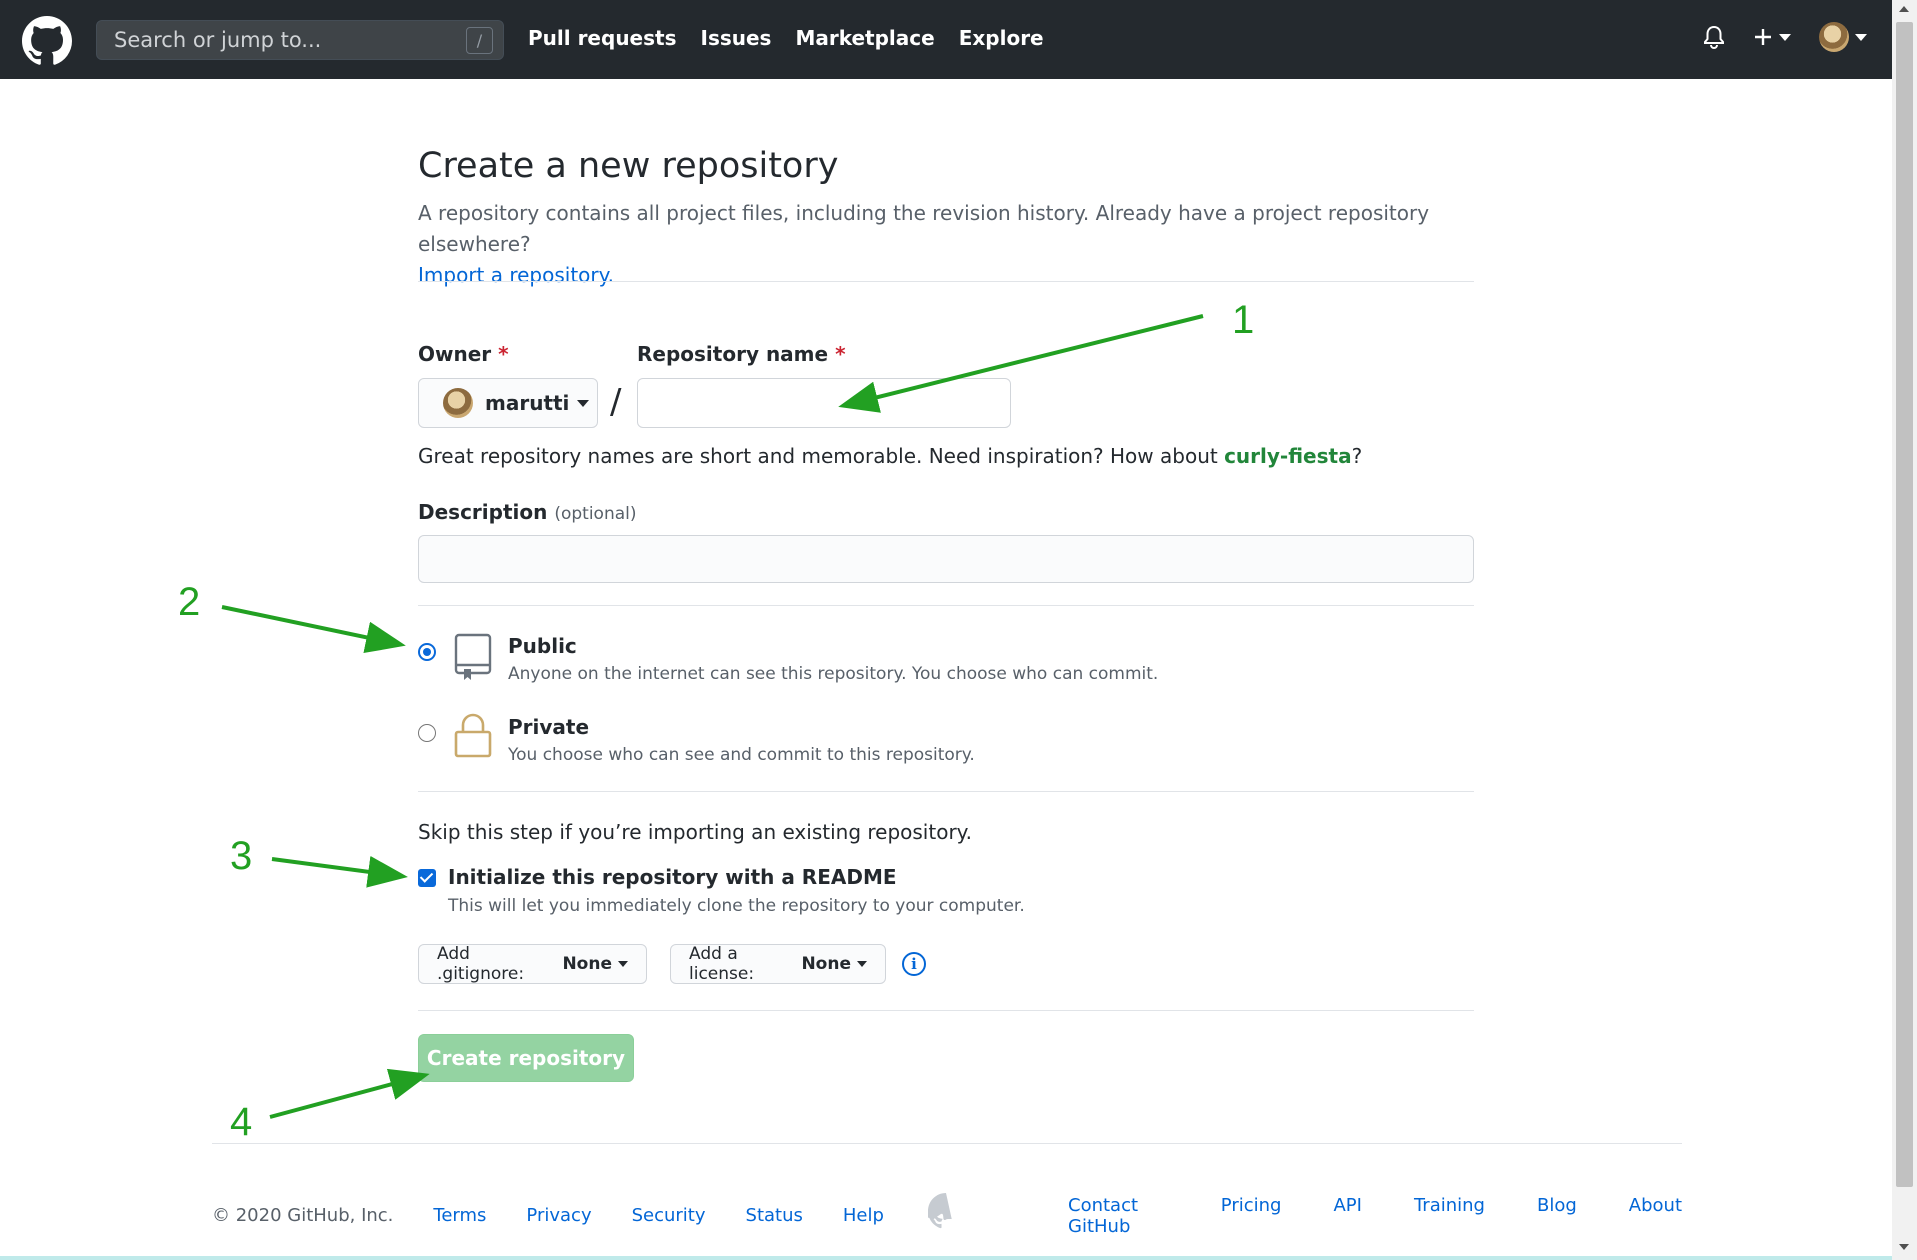 This screenshot has height=1260, width=1917. What do you see at coordinates (527, 403) in the screenshot?
I see `owner-value: marutti` at bounding box center [527, 403].